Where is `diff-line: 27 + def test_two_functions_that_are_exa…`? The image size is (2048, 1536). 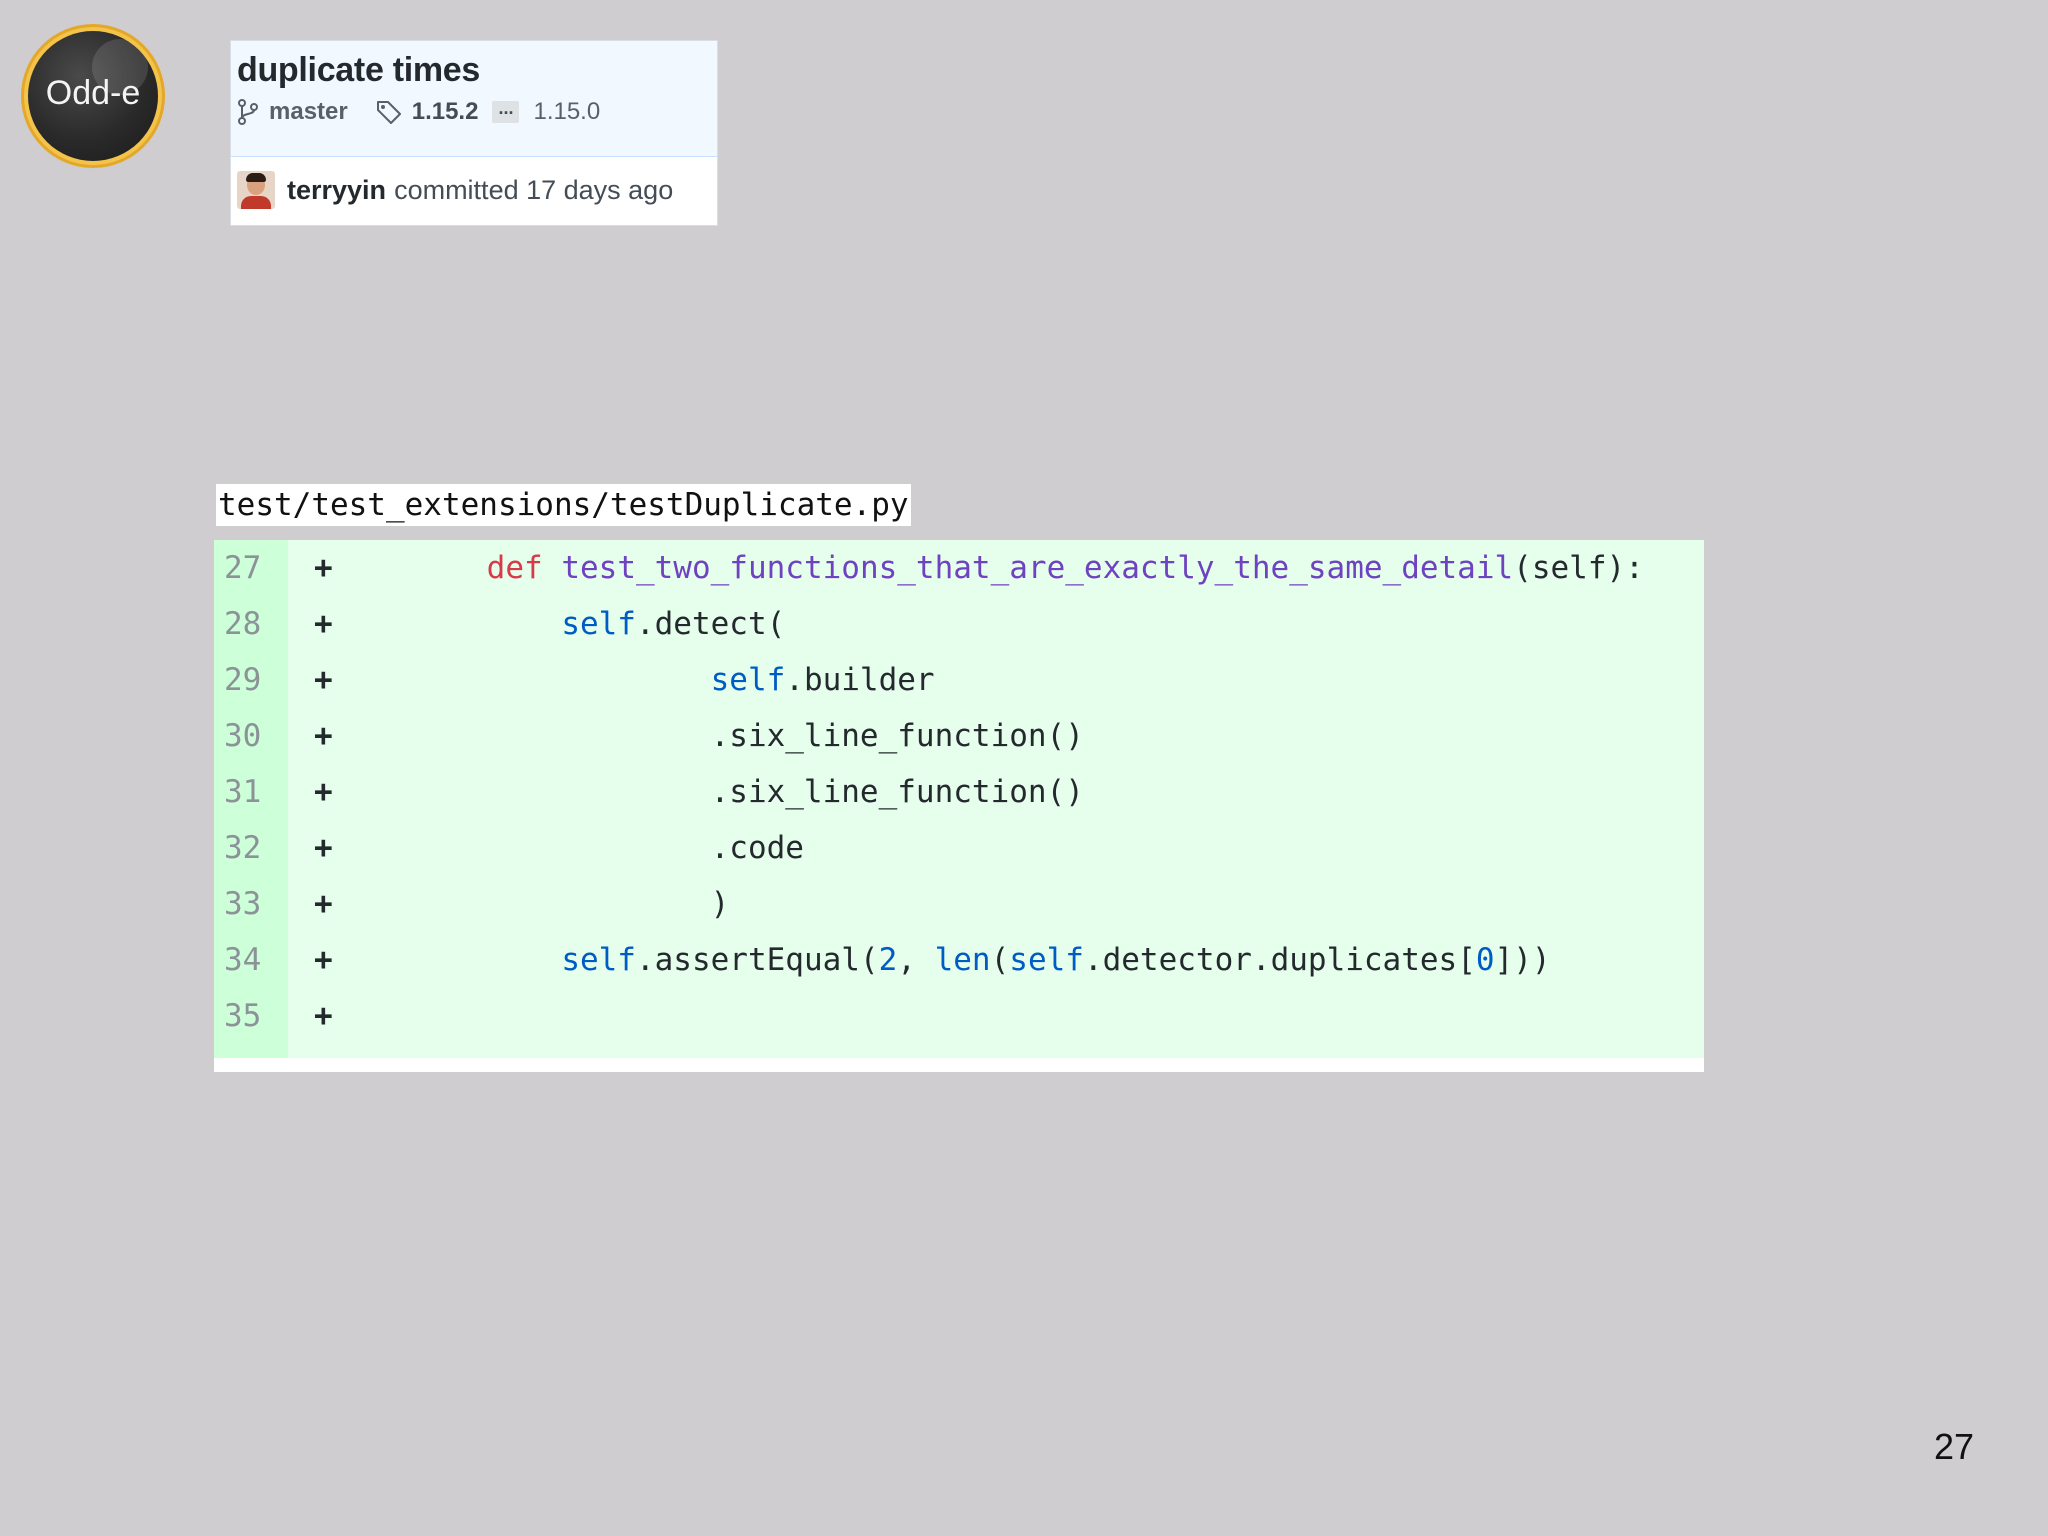
diff-line: 27 + def test_two_functions_that_are_exa… is located at coordinates (959, 568).